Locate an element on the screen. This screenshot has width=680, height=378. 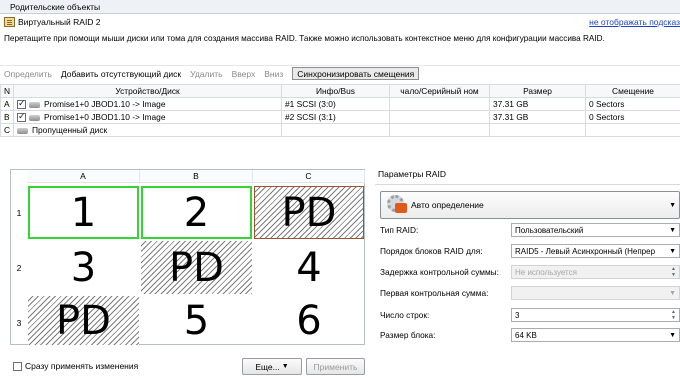
column-header-device: Устройство/Диск is located at coordinates (147, 91).